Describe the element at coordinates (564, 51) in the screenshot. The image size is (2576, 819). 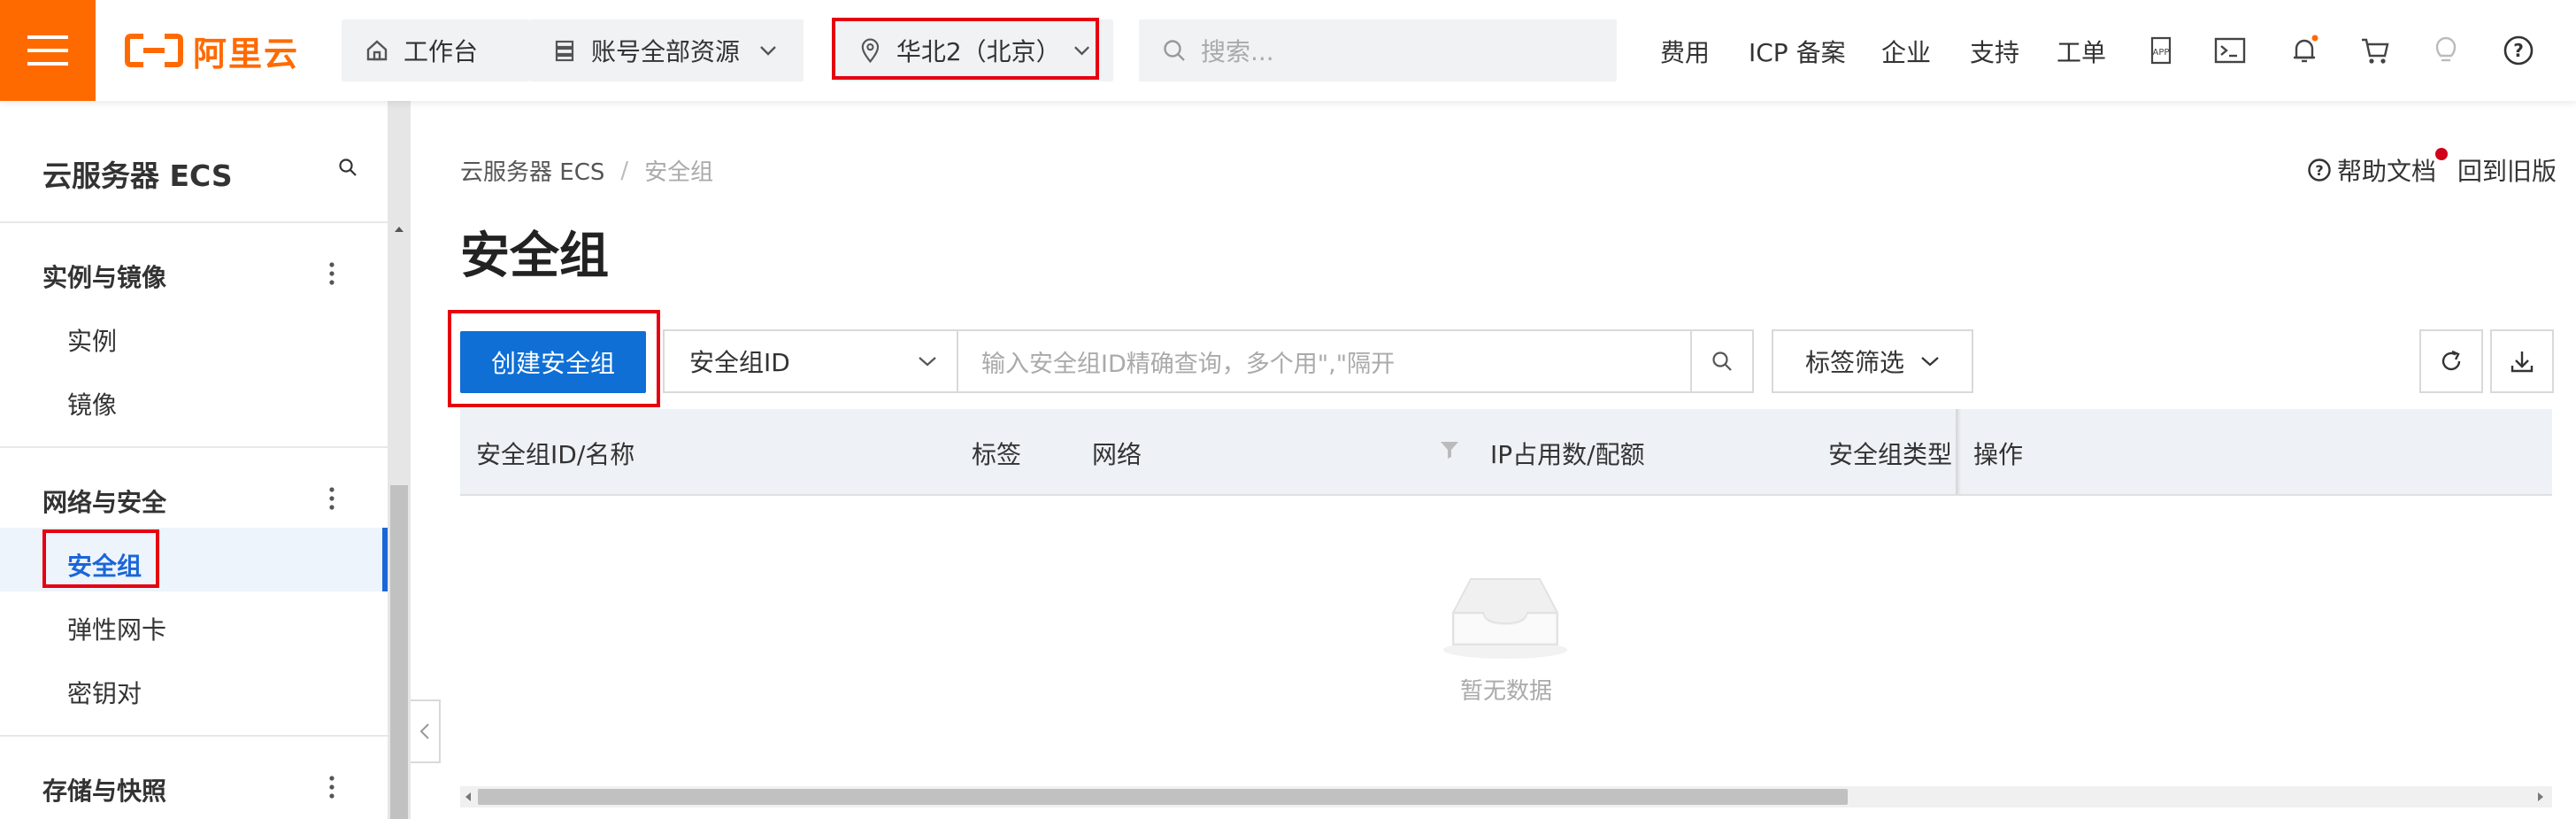
I see `layers-icon` at that location.